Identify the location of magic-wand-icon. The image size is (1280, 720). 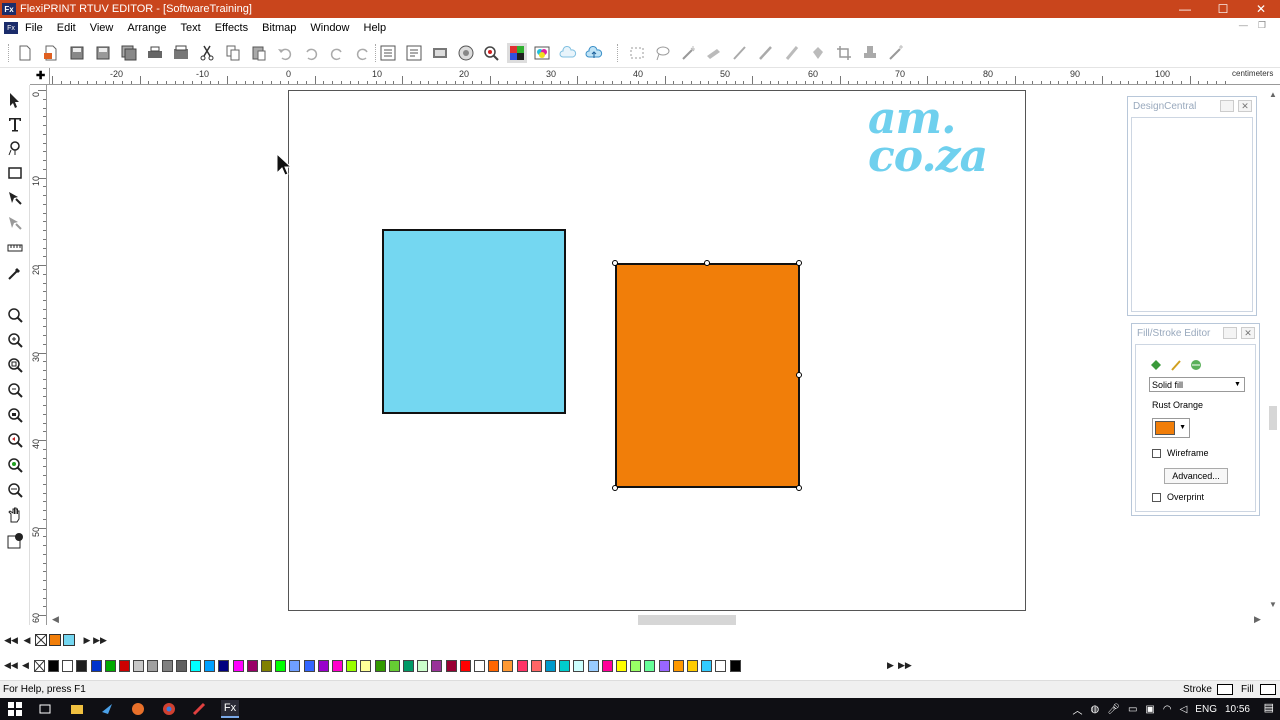
(689, 53).